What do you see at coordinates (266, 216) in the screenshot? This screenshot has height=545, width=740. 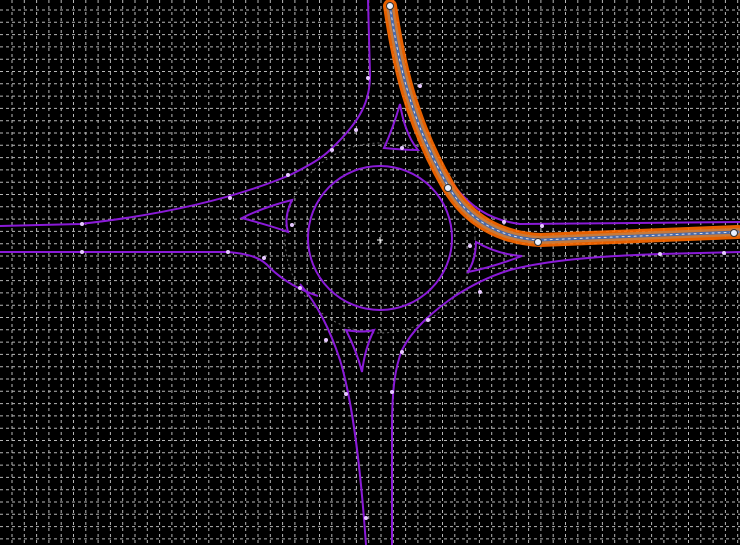 I see `west-splitter-island` at bounding box center [266, 216].